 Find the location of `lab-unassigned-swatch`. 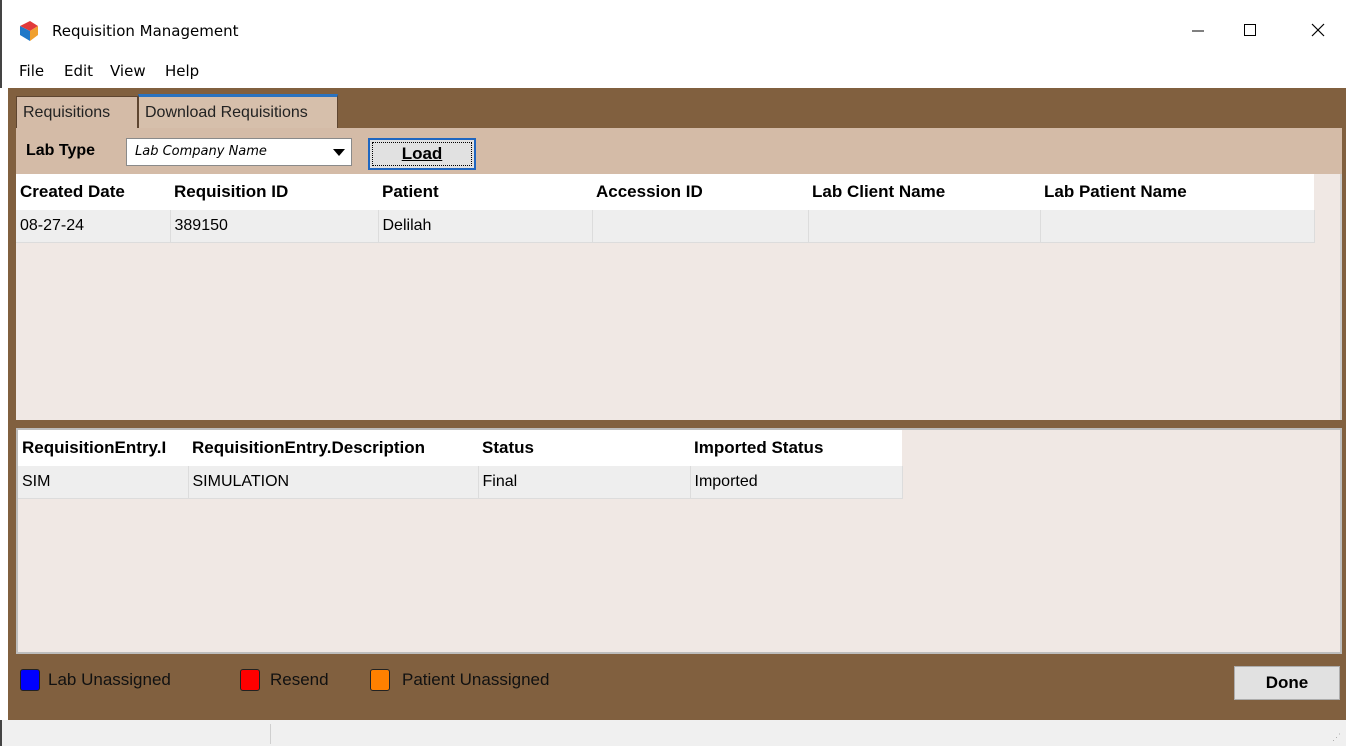

lab-unassigned-swatch is located at coordinates (30, 680).